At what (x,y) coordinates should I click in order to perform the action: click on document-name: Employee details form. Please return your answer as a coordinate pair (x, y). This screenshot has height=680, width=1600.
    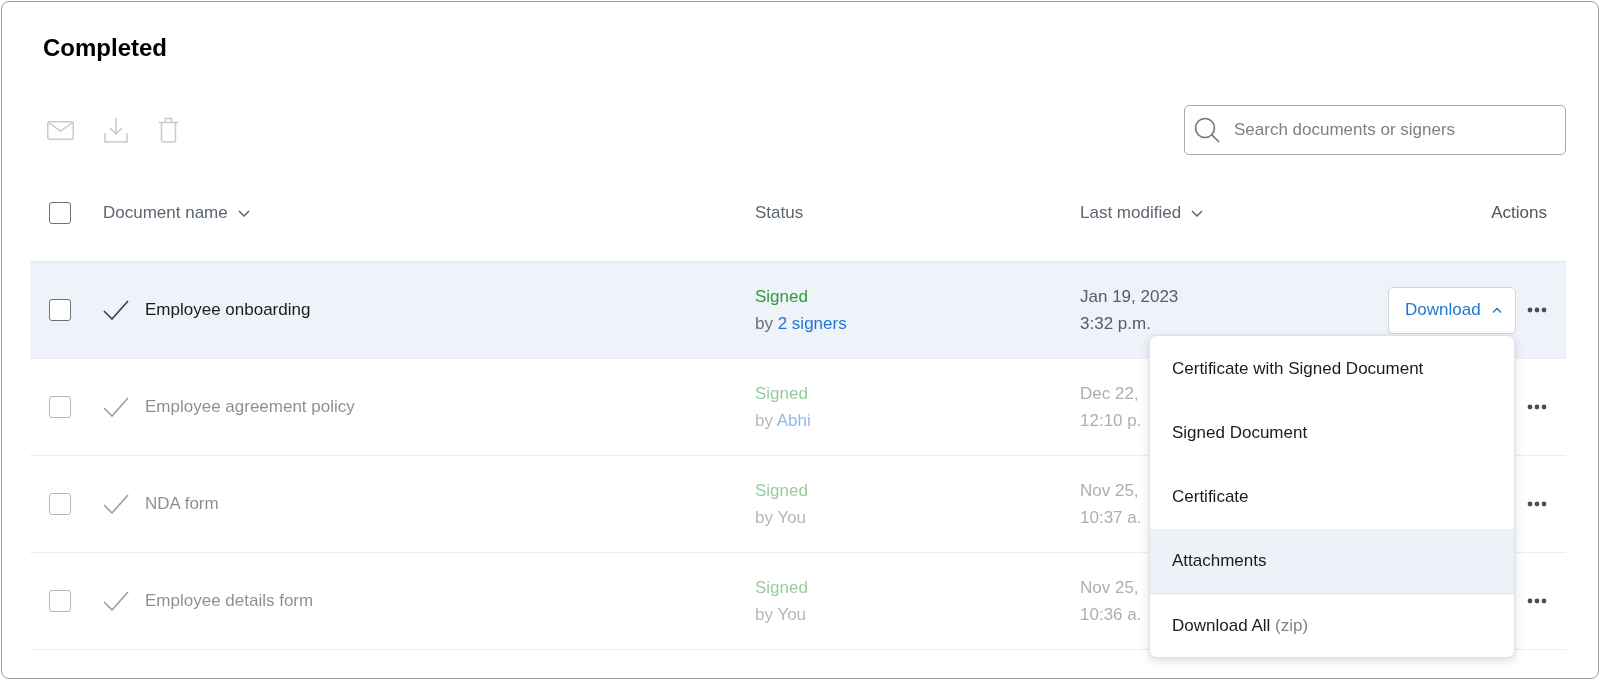
    Looking at the image, I should click on (229, 601).